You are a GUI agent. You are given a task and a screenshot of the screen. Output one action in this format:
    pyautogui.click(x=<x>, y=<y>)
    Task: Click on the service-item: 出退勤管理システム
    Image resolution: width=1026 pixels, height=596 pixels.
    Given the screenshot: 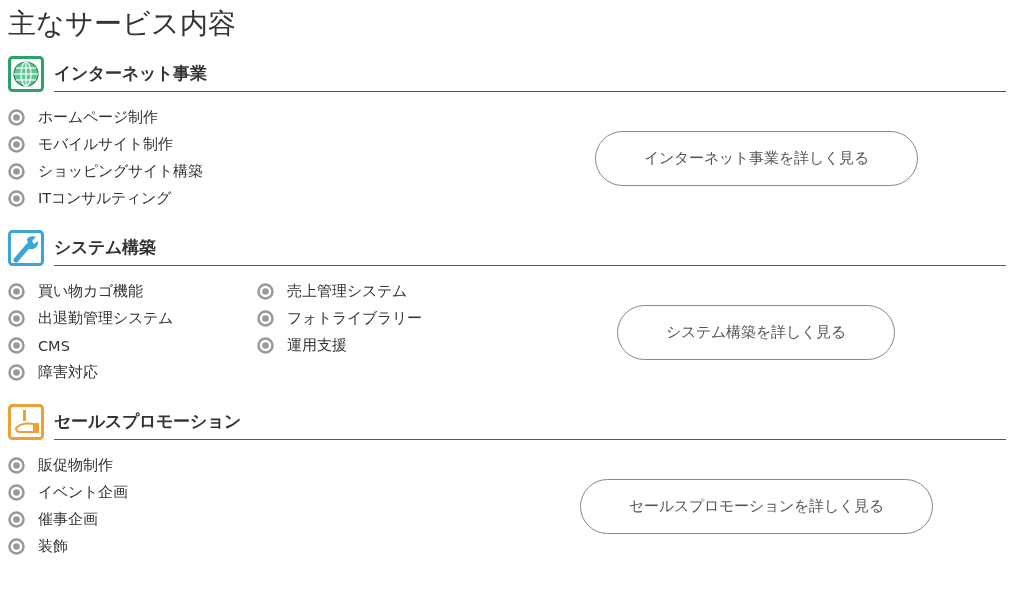 What is the action you would take?
    pyautogui.click(x=105, y=318)
    